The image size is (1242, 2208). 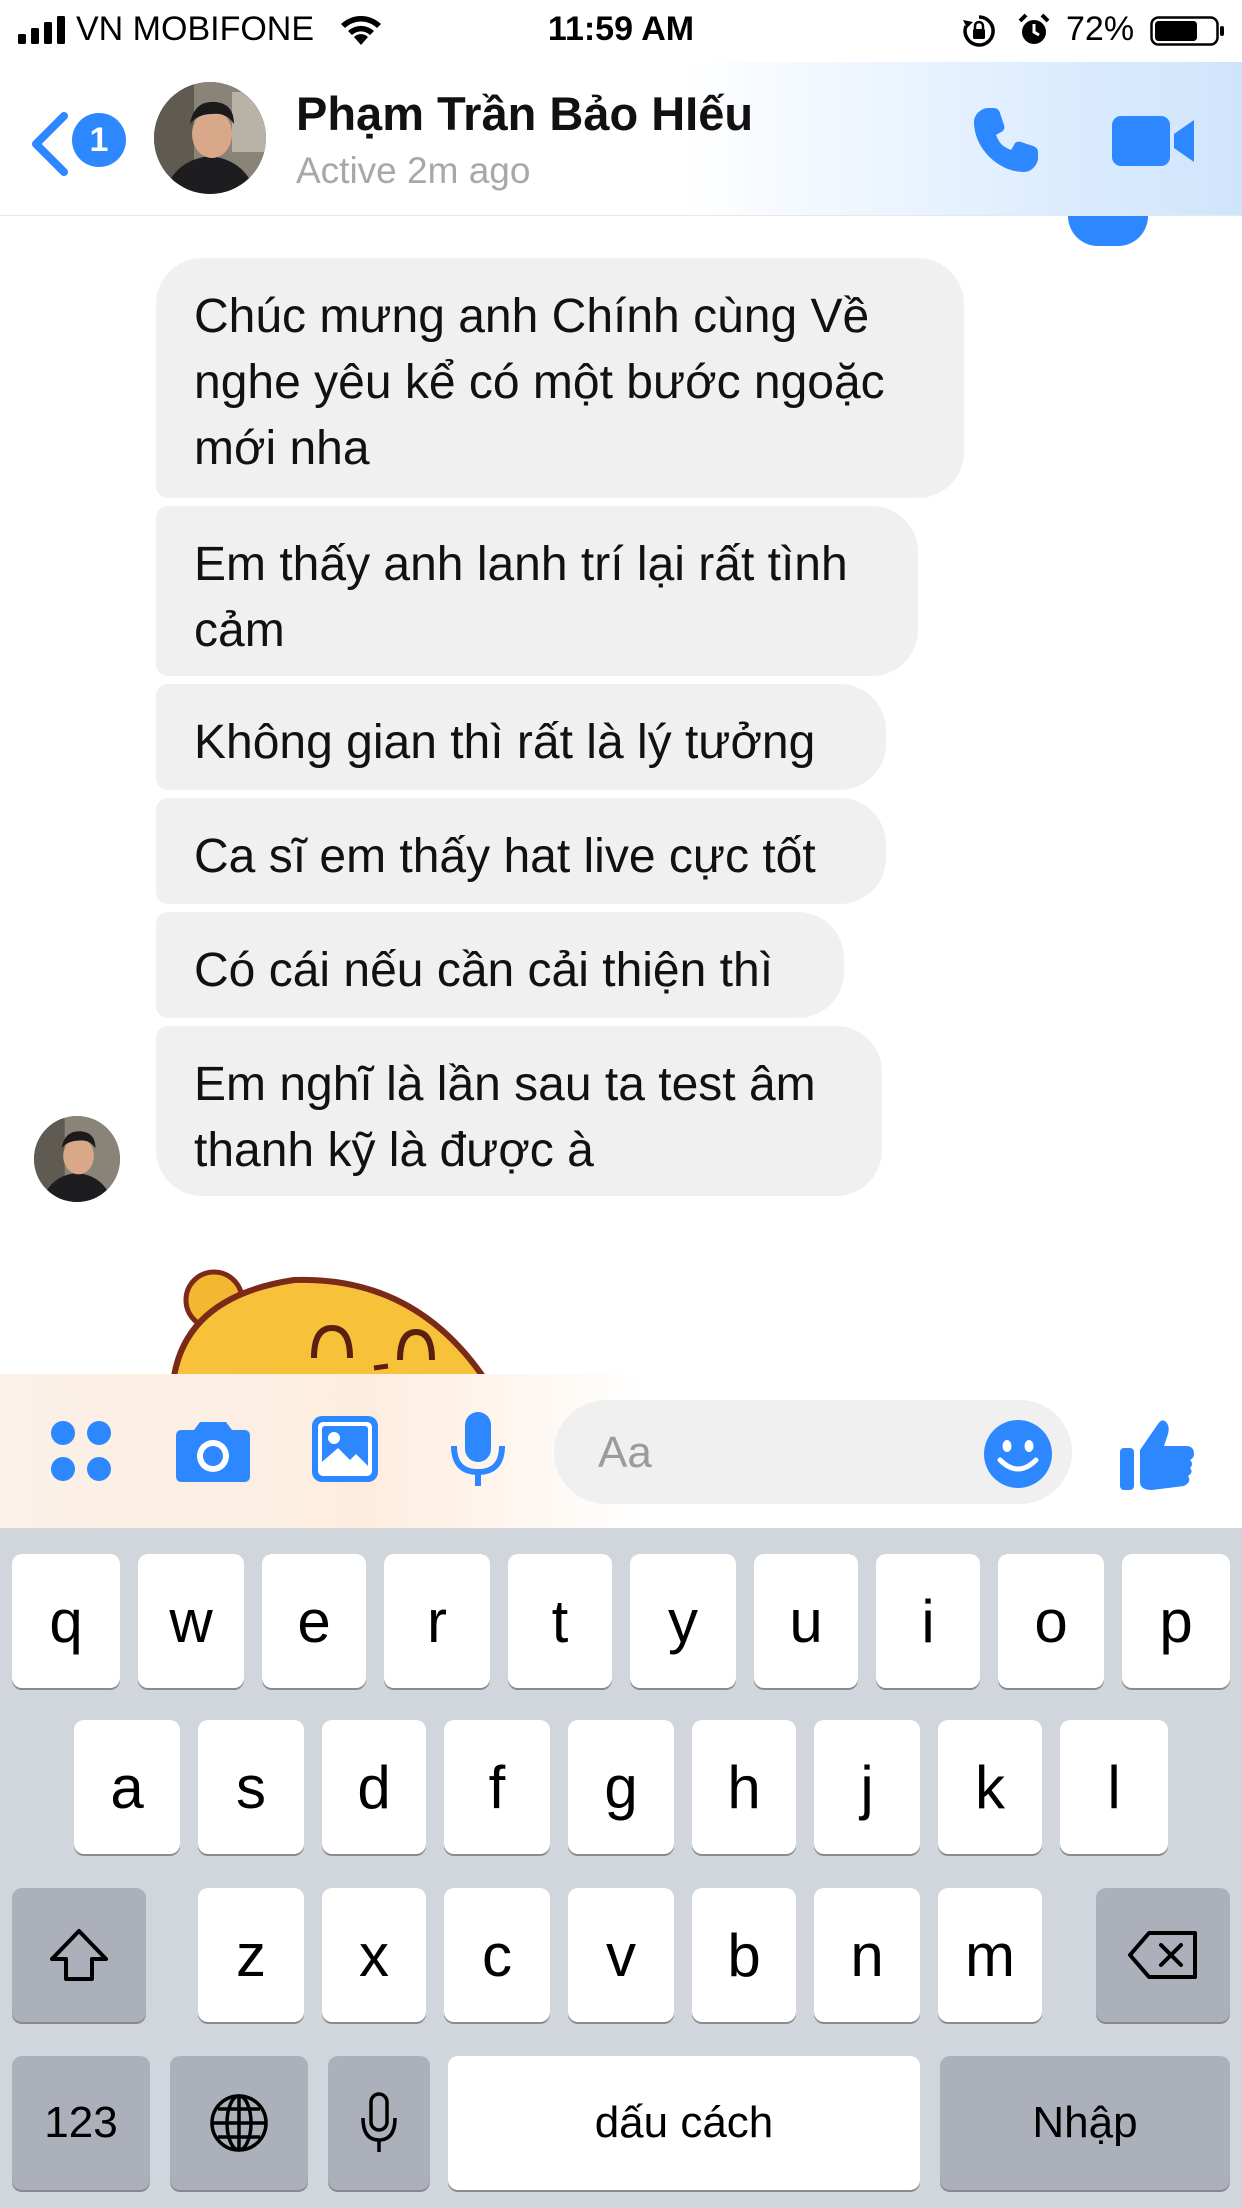 I want to click on orientation-lock-icon, so click(x=979, y=31).